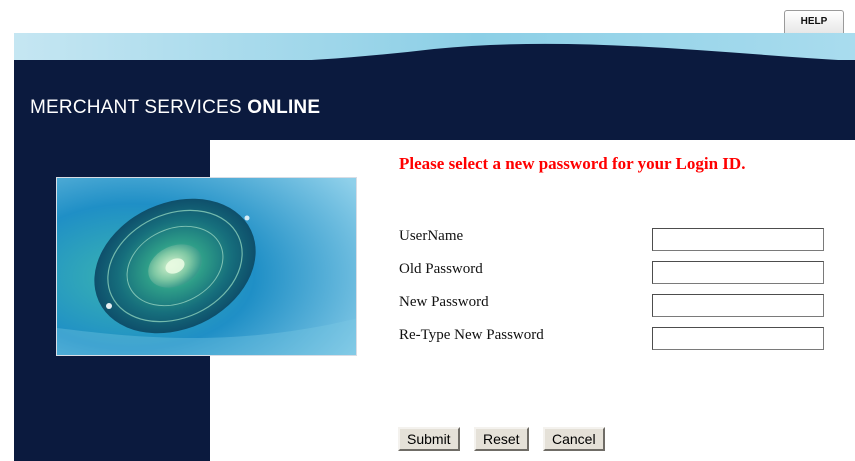  I want to click on username-label: UserName, so click(431, 236).